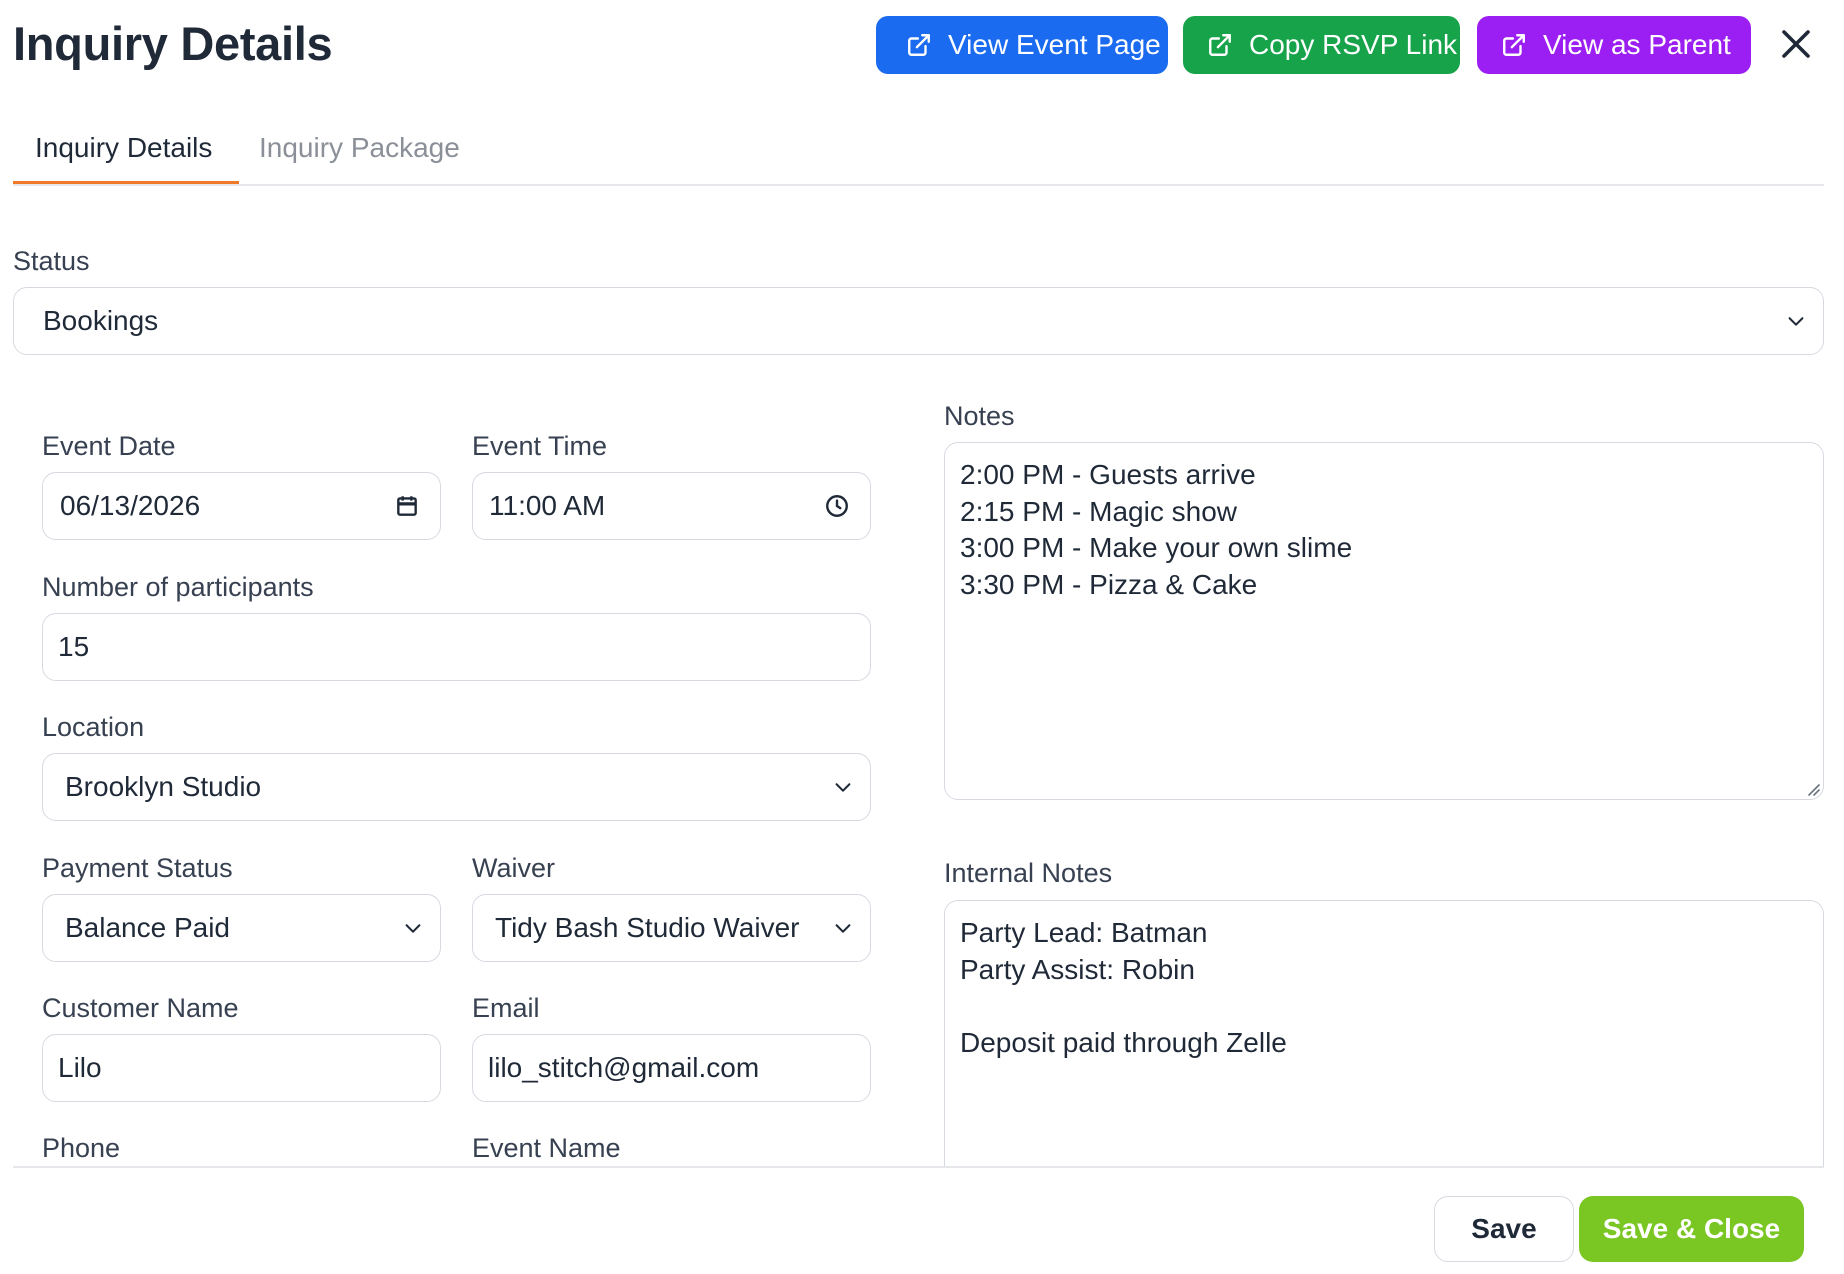  Describe the element at coordinates (540, 446) in the screenshot. I see `event-time-label: Event Time` at that location.